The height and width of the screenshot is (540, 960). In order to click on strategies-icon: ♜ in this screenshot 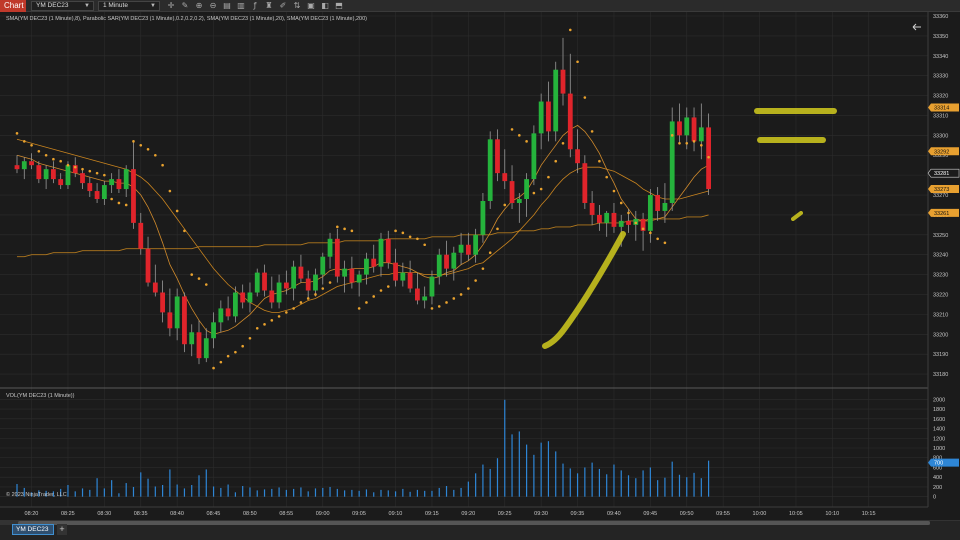, I will do `click(269, 6)`.